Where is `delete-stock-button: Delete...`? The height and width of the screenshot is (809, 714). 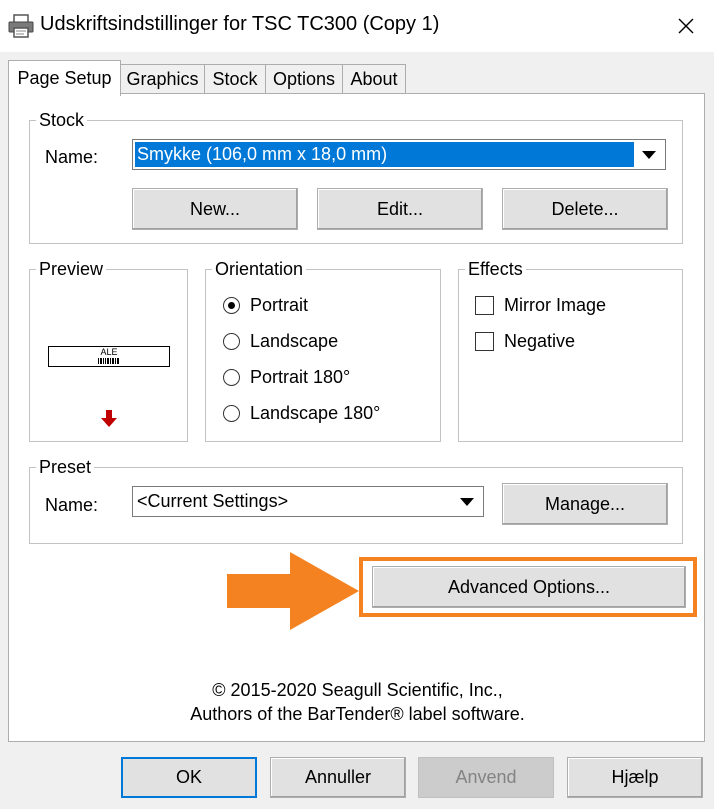
delete-stock-button: Delete... is located at coordinates (585, 209).